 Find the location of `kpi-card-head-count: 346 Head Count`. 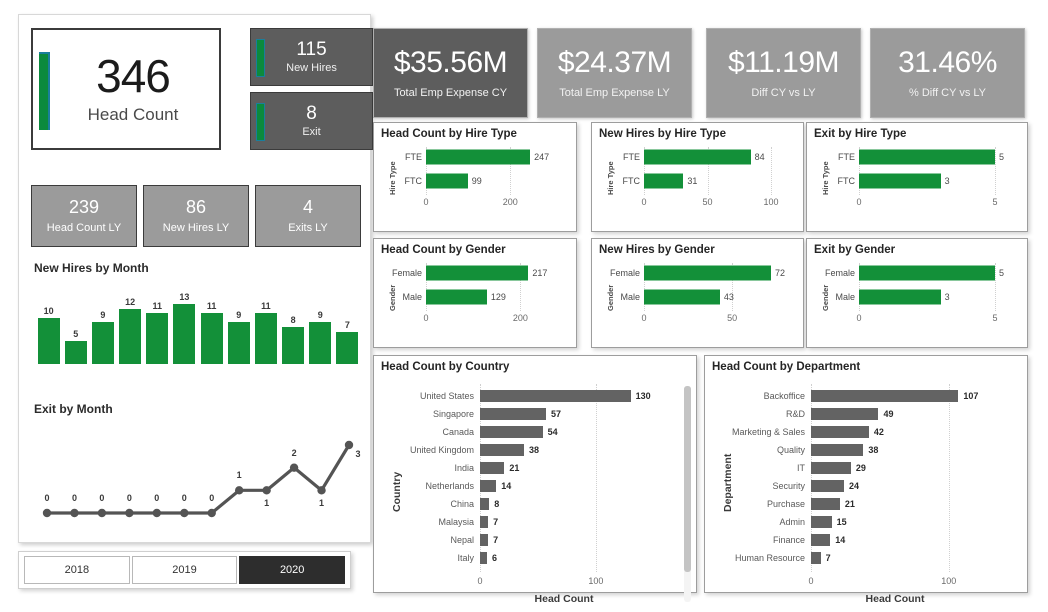

kpi-card-head-count: 346 Head Count is located at coordinates (126, 89).